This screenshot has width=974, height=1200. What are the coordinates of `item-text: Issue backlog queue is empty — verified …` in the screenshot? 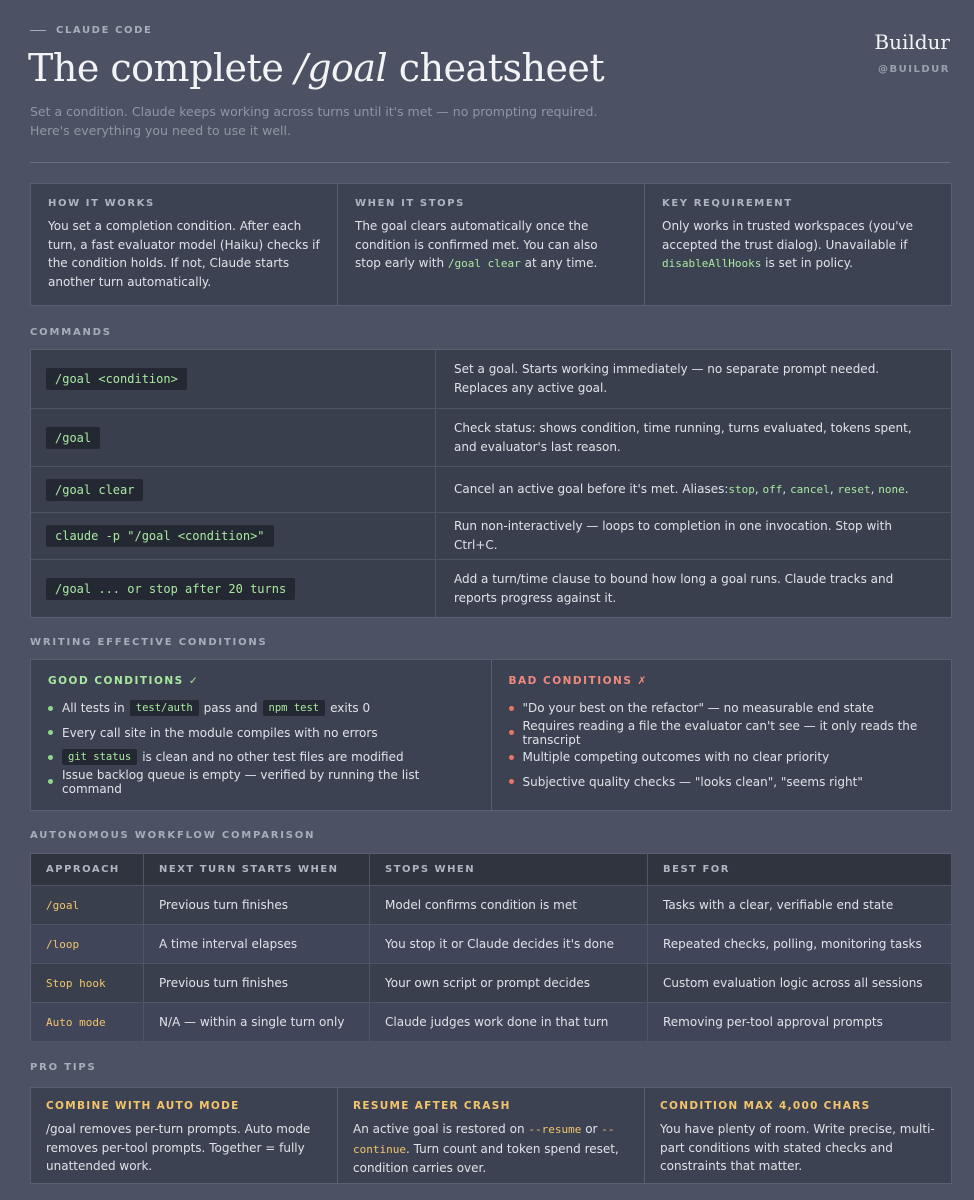 It's located at (241, 781).